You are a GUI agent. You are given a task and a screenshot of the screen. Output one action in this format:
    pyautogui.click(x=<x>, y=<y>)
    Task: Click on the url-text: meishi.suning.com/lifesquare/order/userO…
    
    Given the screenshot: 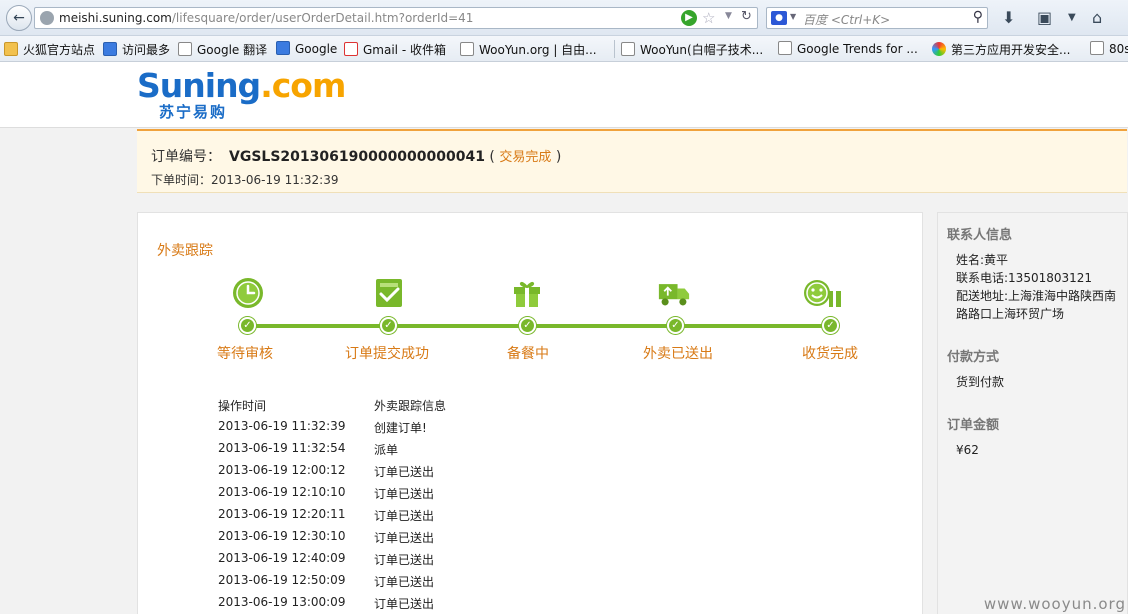 What is the action you would take?
    pyautogui.click(x=266, y=18)
    